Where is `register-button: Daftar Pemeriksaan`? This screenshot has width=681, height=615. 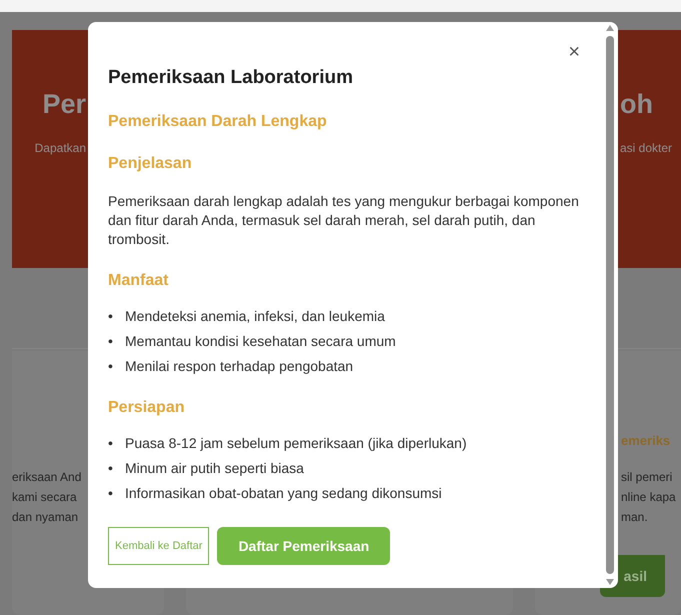
register-button: Daftar Pemeriksaan is located at coordinates (303, 546).